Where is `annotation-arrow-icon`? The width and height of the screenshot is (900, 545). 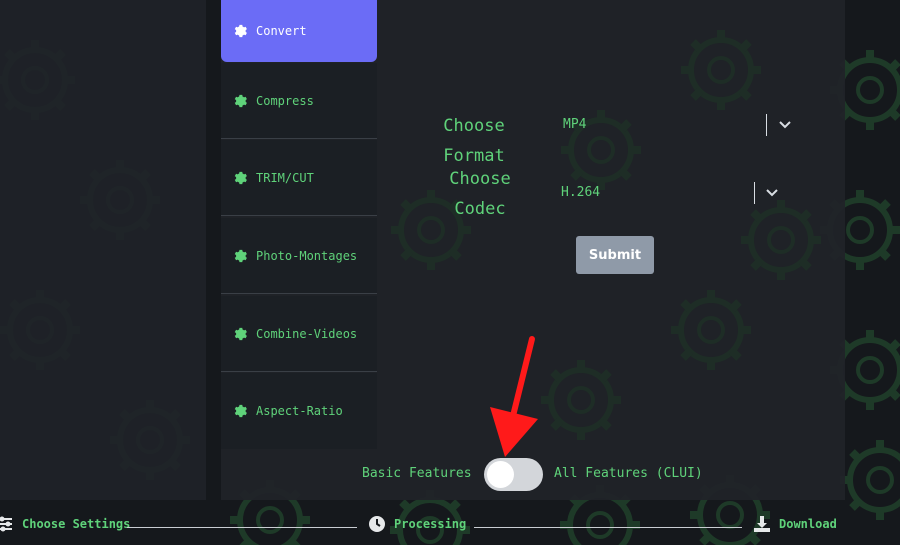 annotation-arrow-icon is located at coordinates (514, 396).